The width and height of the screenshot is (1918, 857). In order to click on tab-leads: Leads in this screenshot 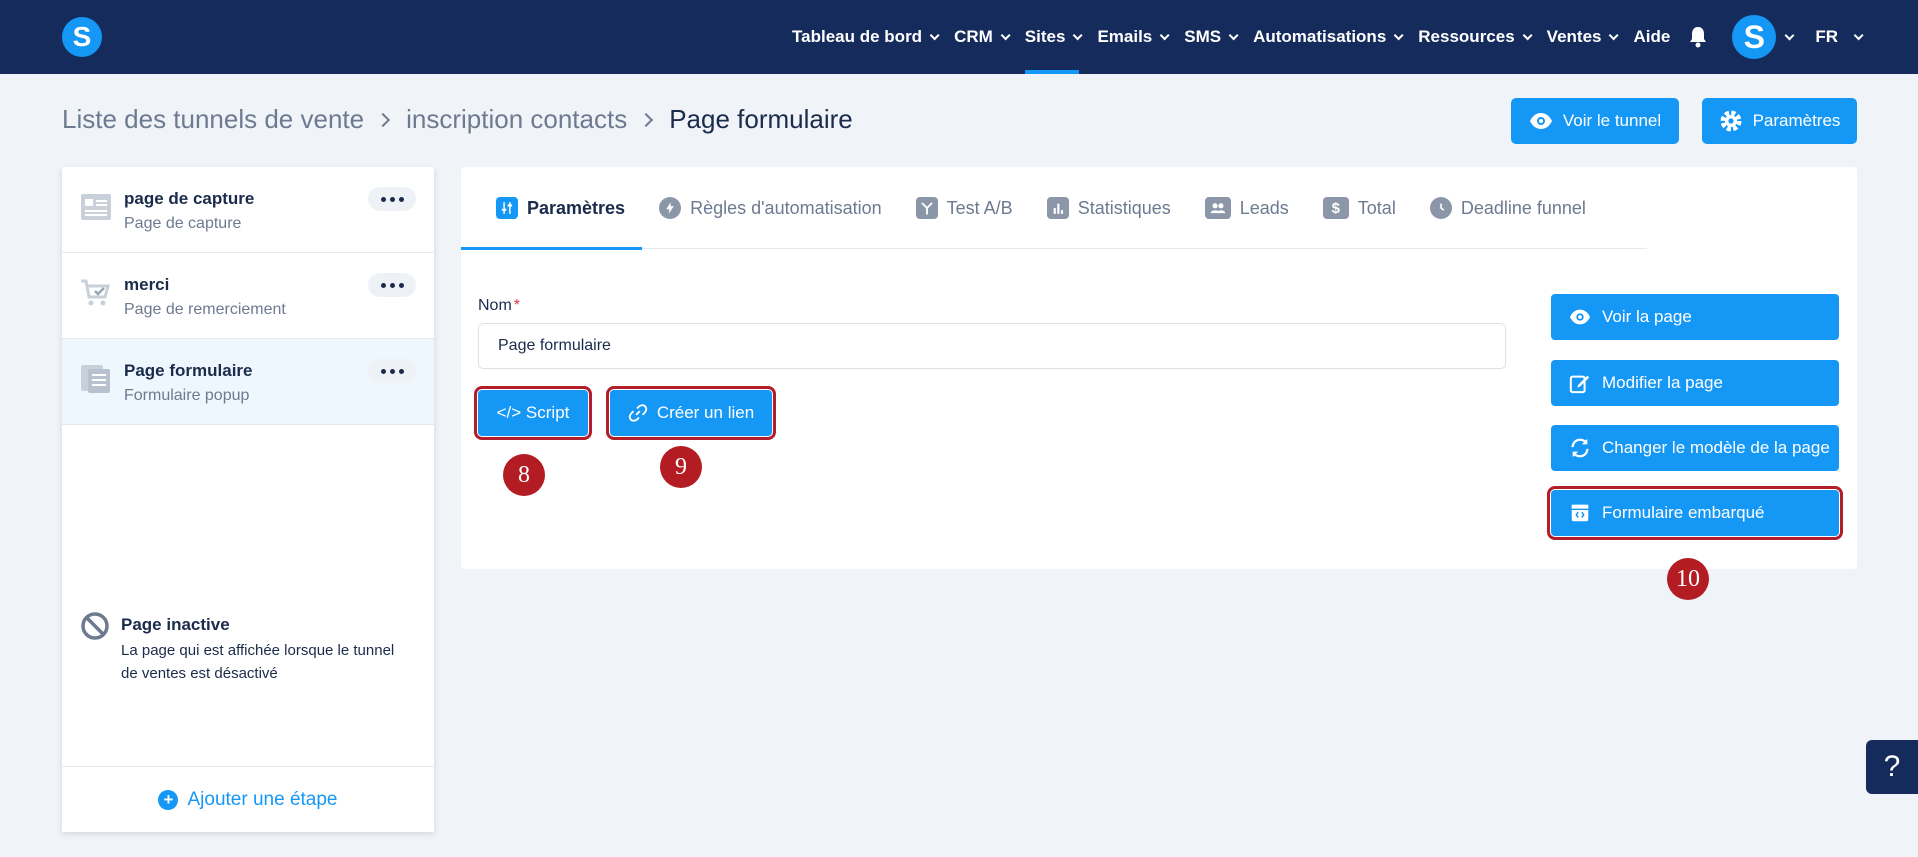, I will do `click(1247, 208)`.